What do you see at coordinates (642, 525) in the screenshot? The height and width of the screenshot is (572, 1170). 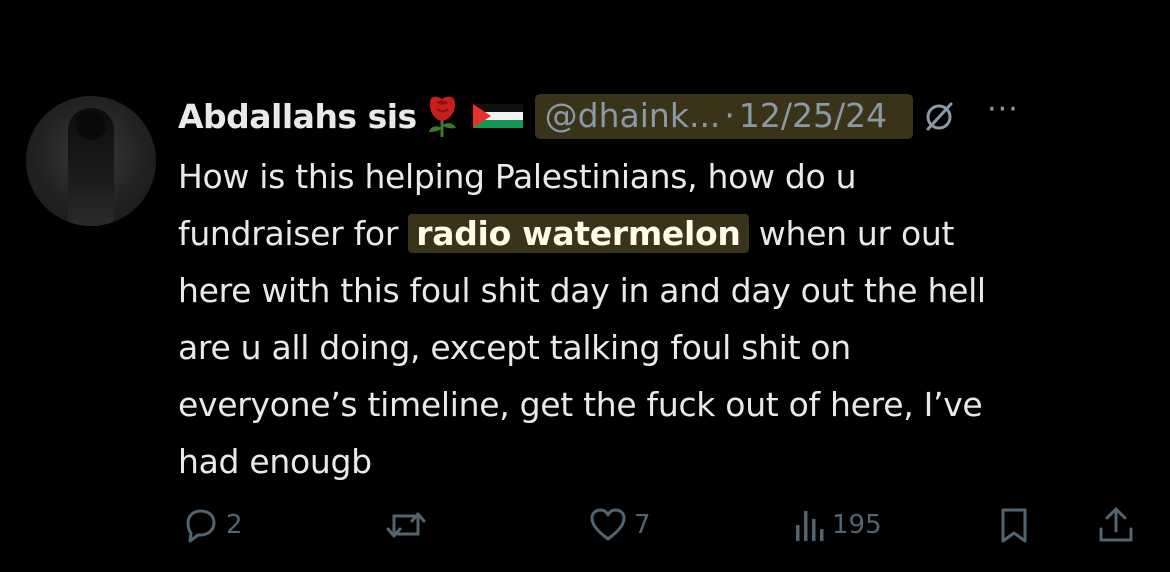 I see `like-count: 7` at bounding box center [642, 525].